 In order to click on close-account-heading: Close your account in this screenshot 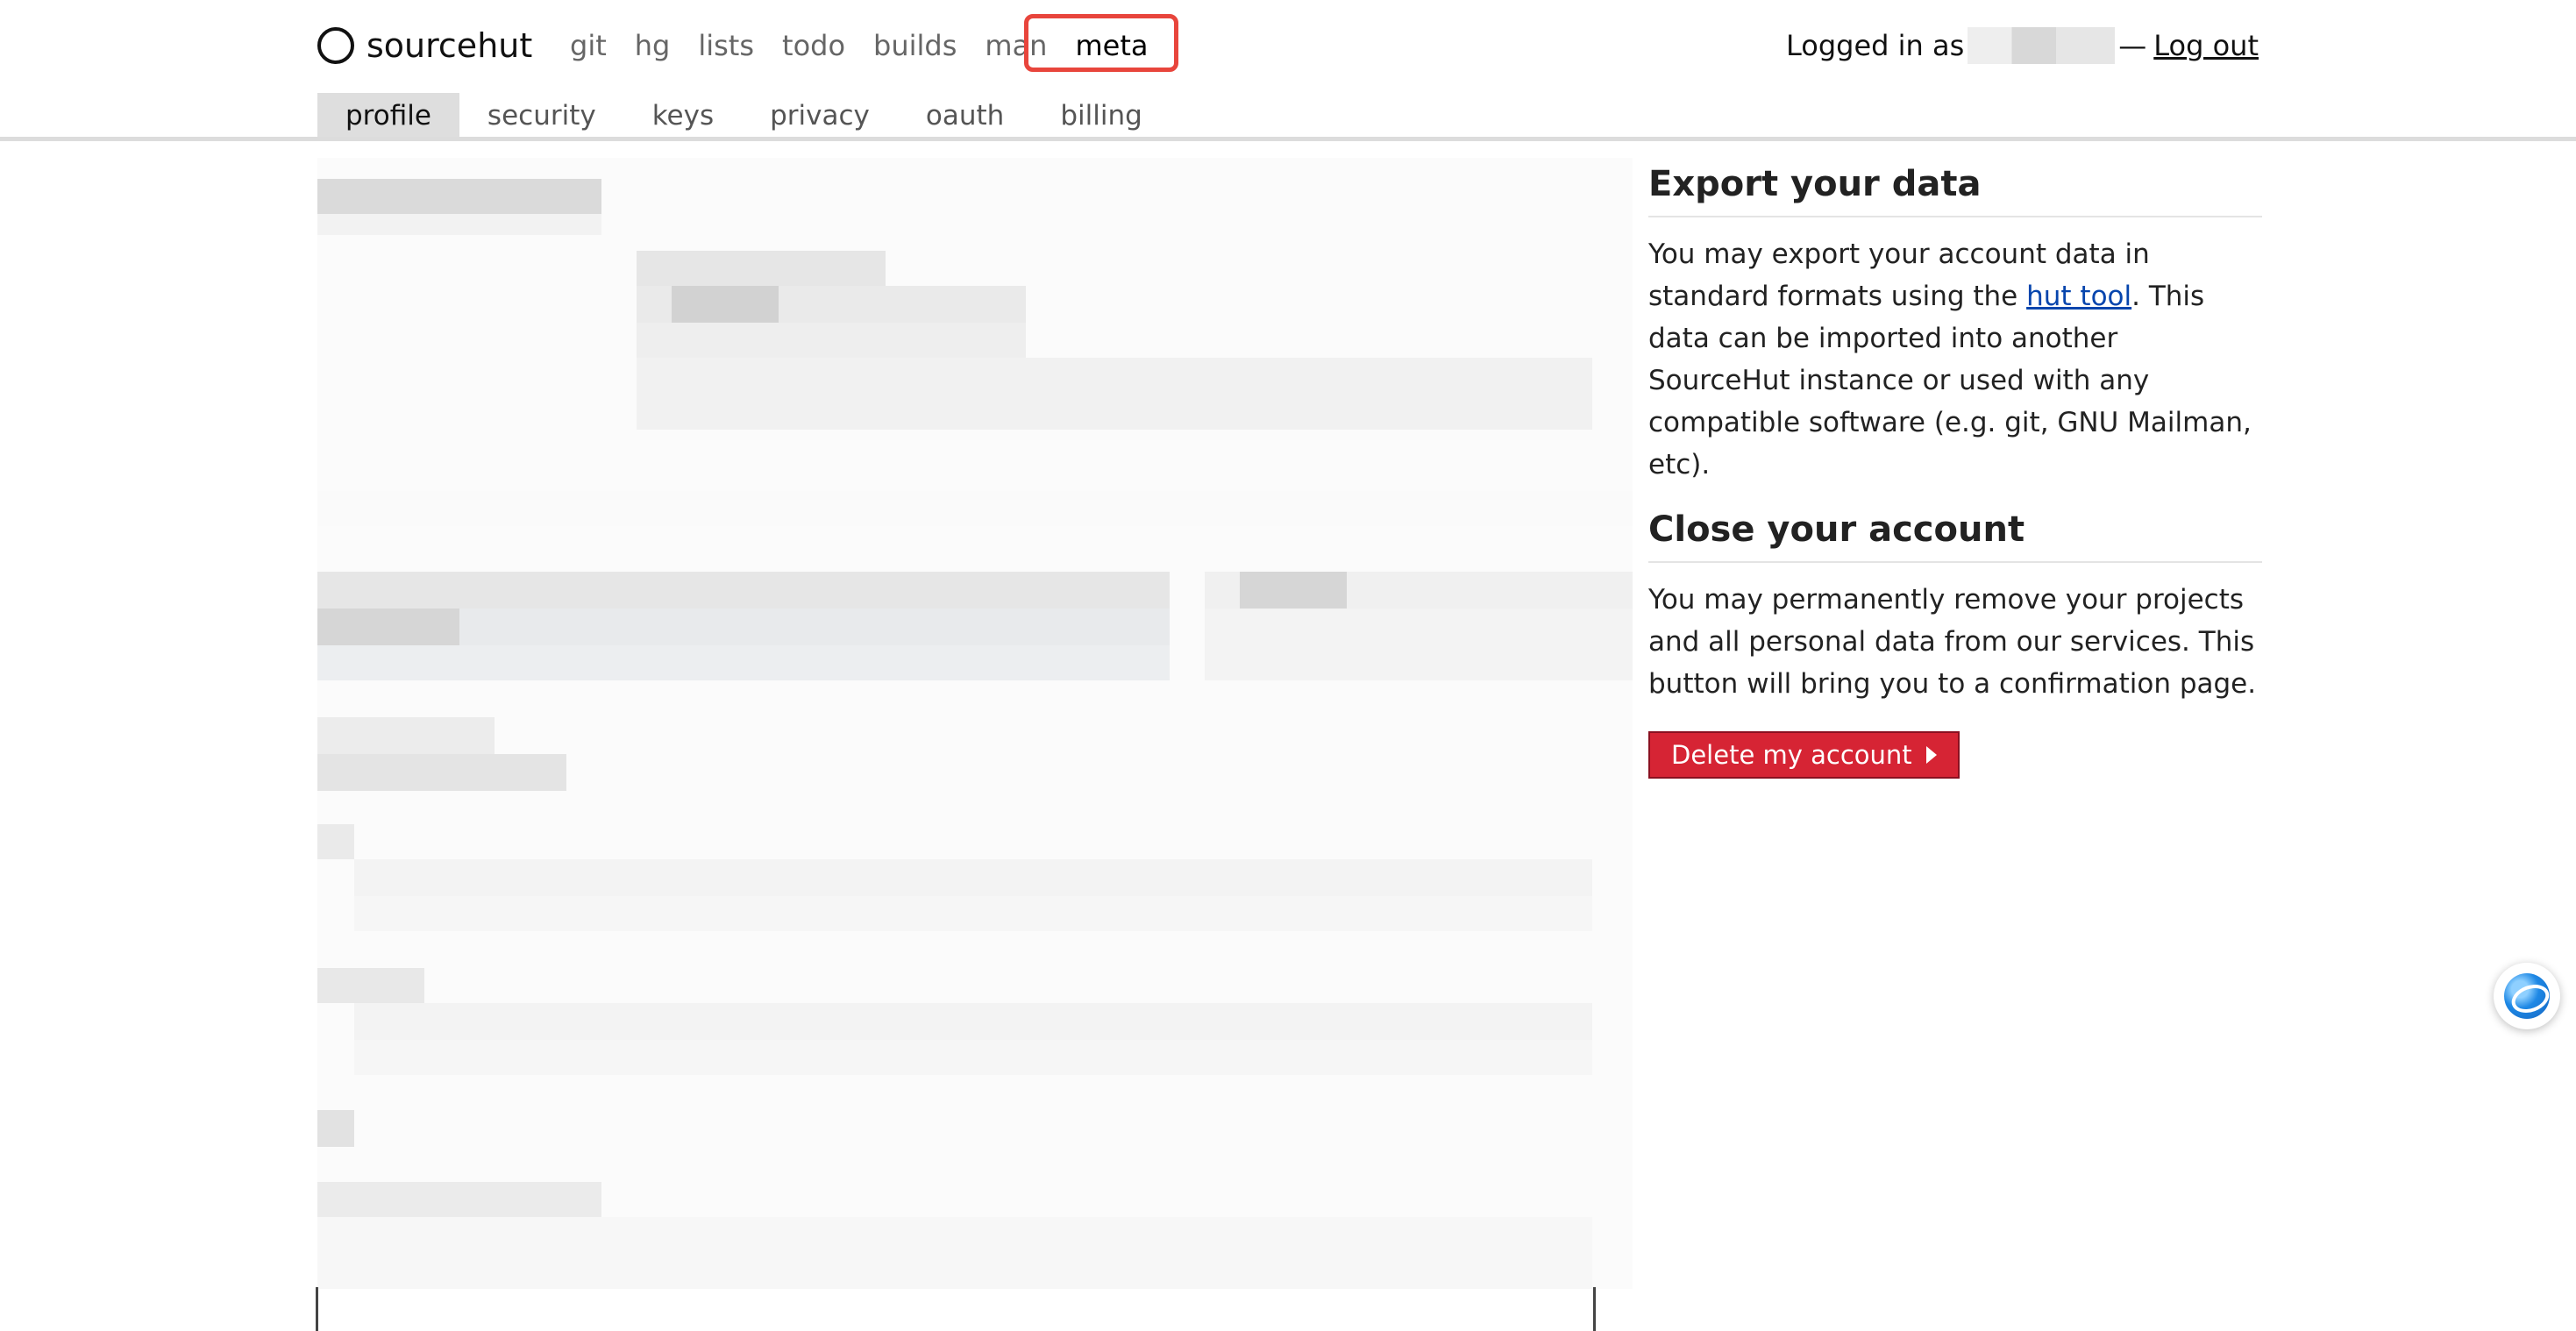, I will do `click(1955, 536)`.